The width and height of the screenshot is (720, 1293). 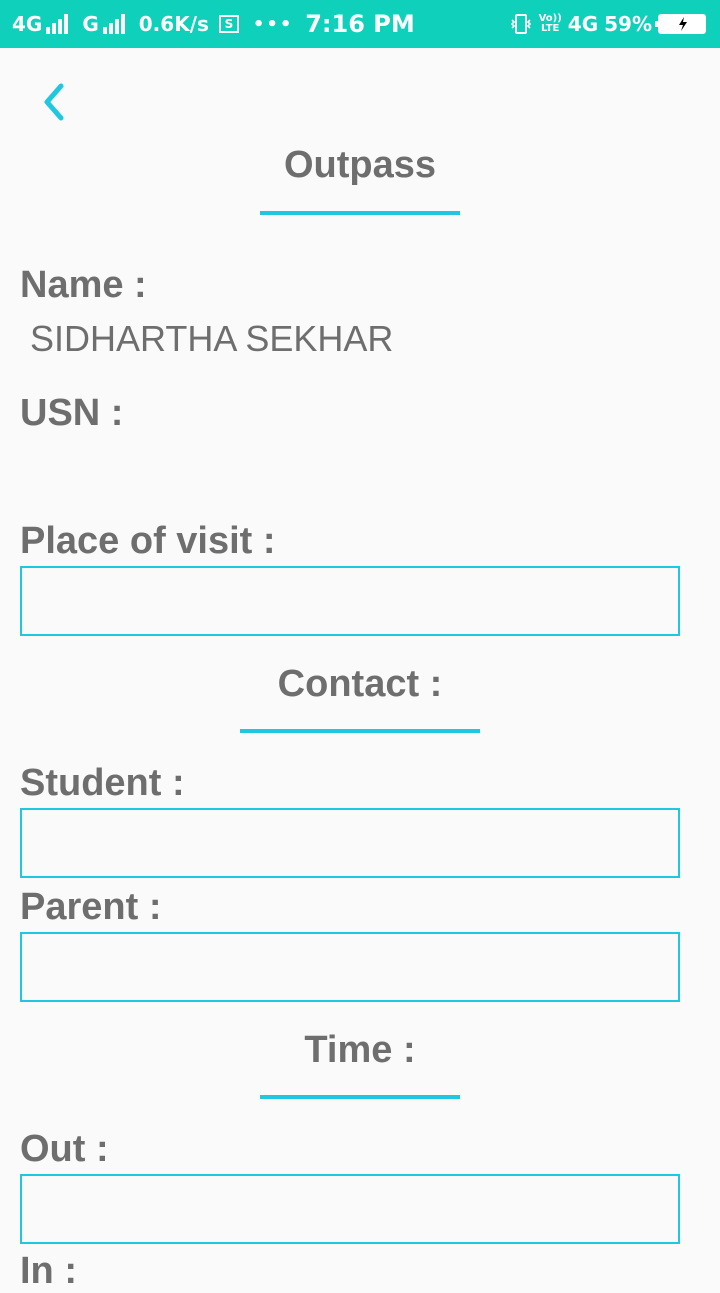 What do you see at coordinates (64, 1149) in the screenshot?
I see `out-label: Out :` at bounding box center [64, 1149].